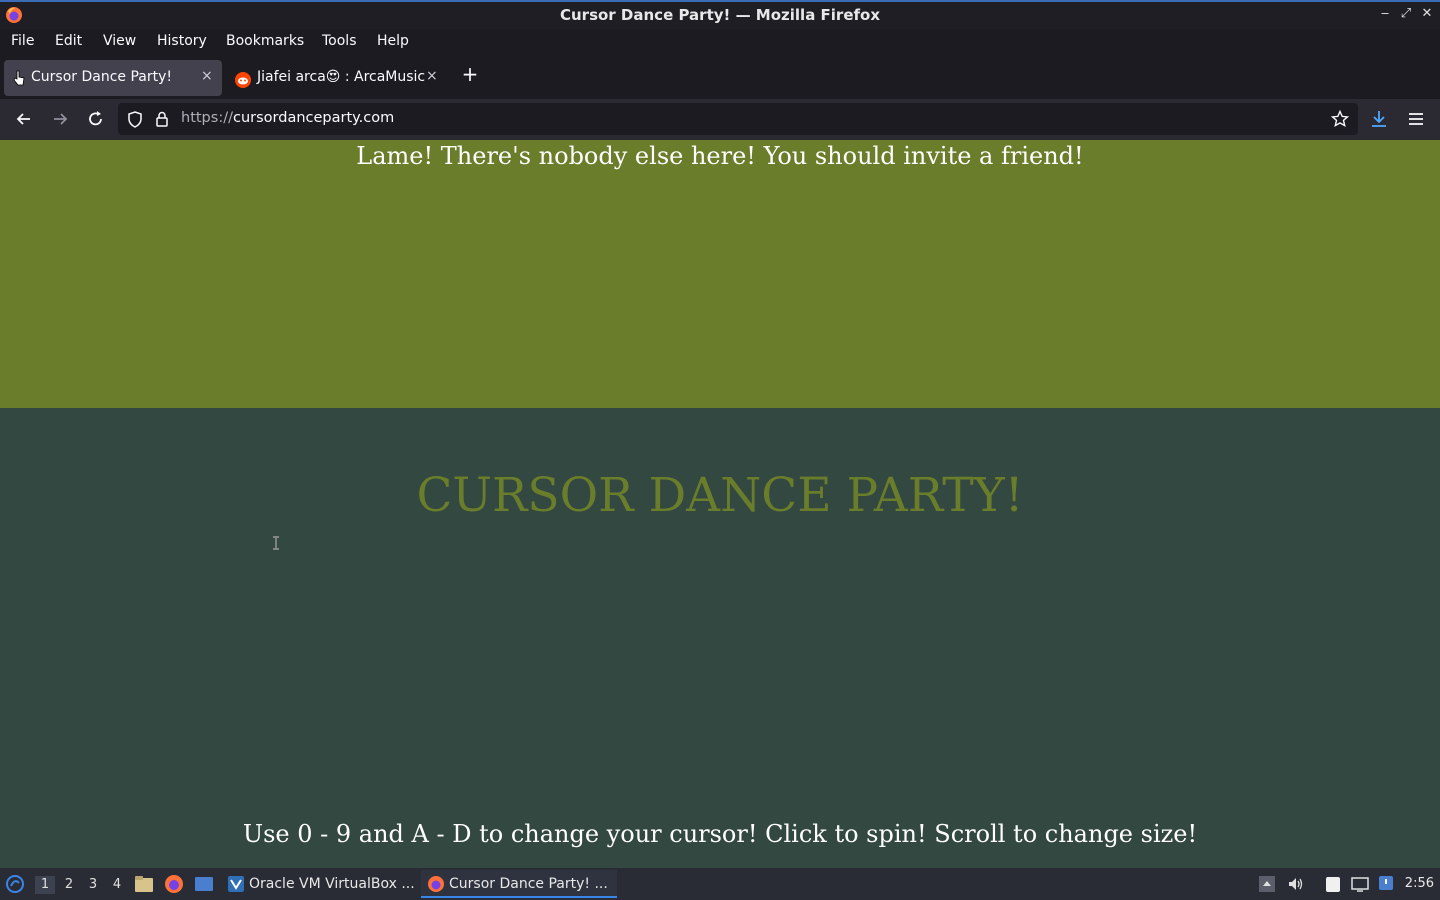 The height and width of the screenshot is (900, 1440). Describe the element at coordinates (24, 119) in the screenshot. I see `back-arrow-icon` at that location.